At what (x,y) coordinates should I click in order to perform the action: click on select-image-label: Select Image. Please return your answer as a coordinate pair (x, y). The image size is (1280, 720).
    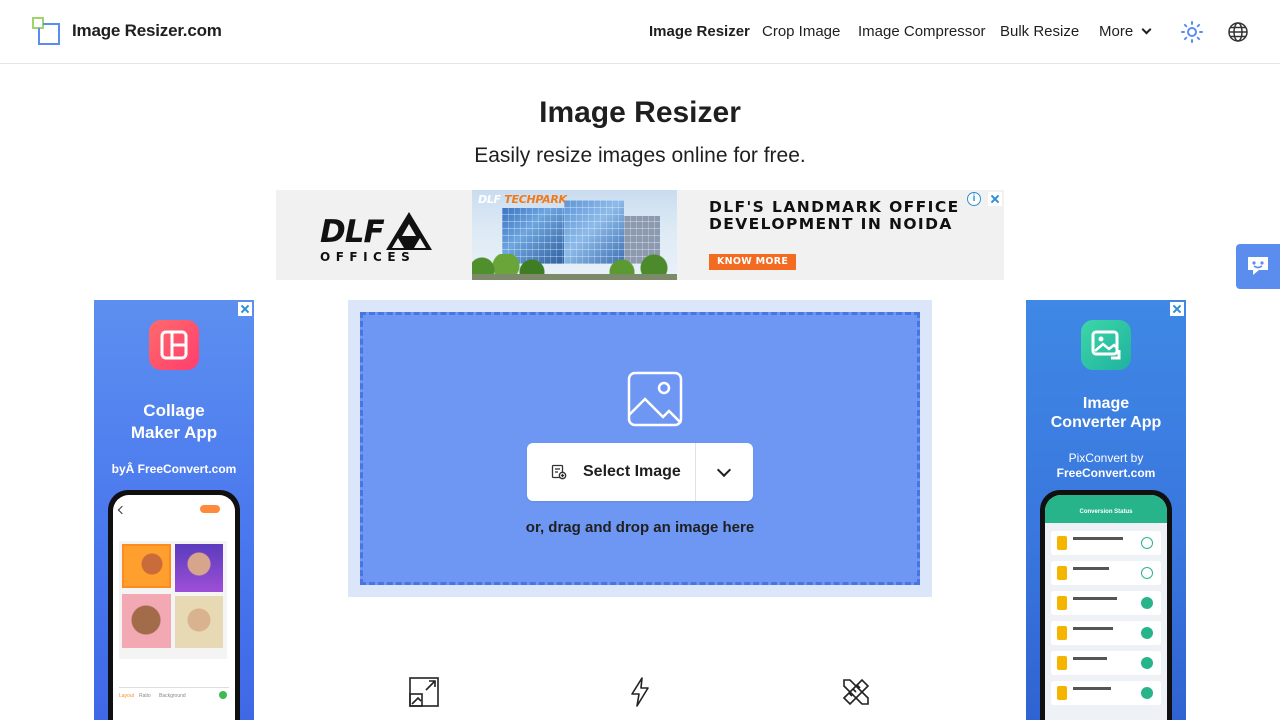
    Looking at the image, I should click on (632, 471).